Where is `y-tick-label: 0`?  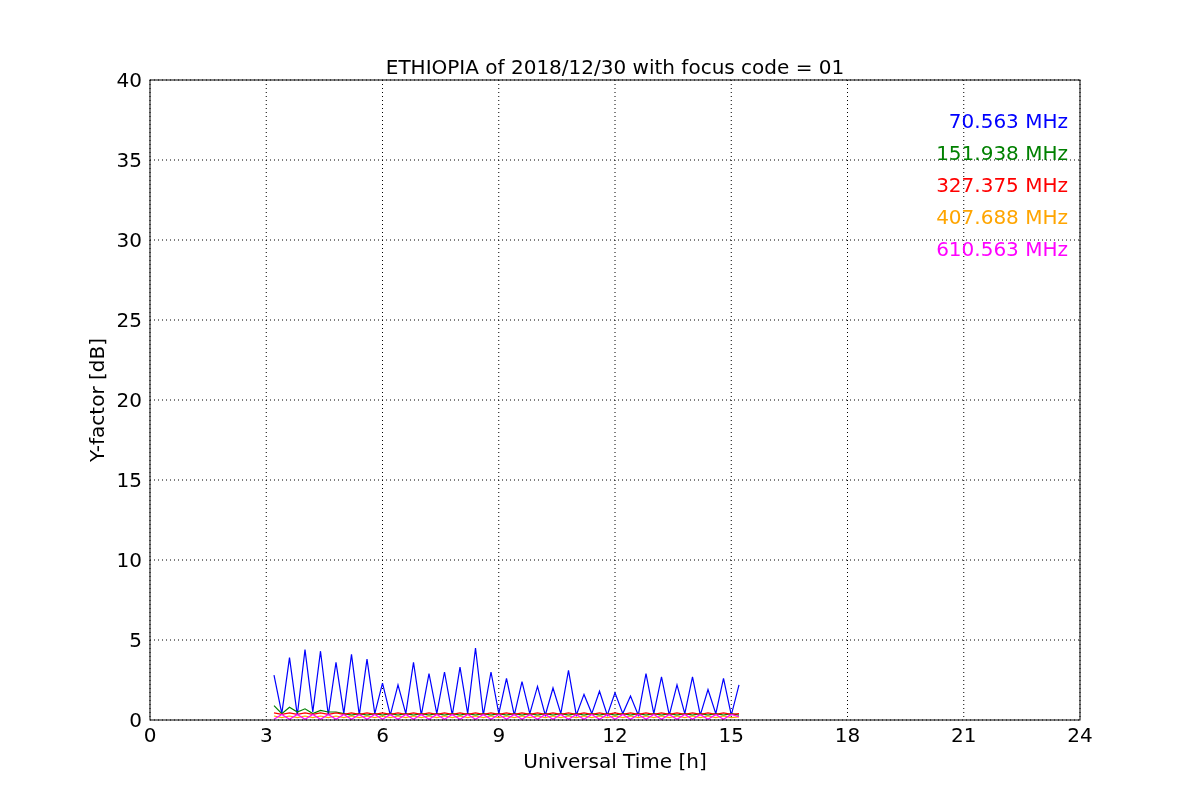 y-tick-label: 0 is located at coordinates (135, 720).